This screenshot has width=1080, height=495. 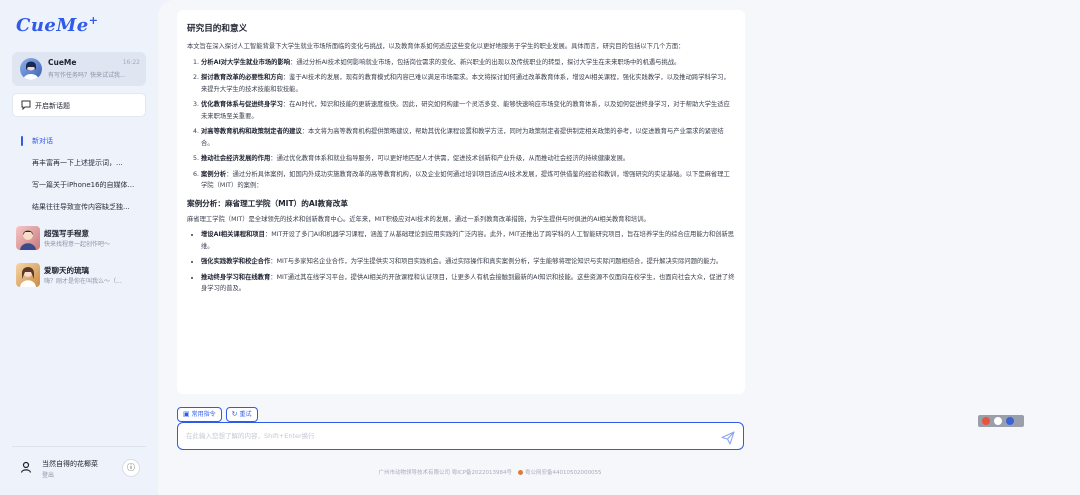 What do you see at coordinates (267, 203) in the screenshot?
I see `case-heading: 案例分析：麻省理工学院（MIT）的AI教育改革` at bounding box center [267, 203].